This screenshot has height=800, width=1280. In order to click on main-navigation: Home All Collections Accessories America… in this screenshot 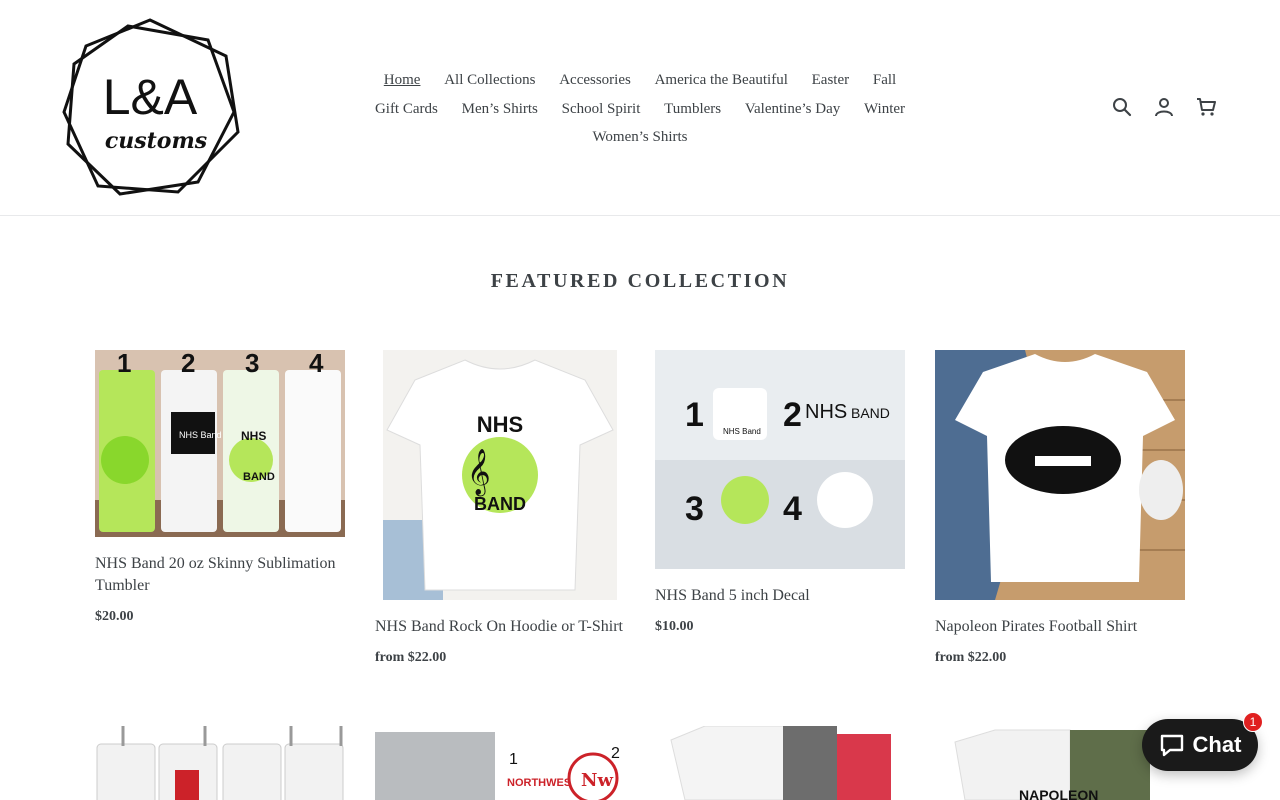, I will do `click(640, 109)`.